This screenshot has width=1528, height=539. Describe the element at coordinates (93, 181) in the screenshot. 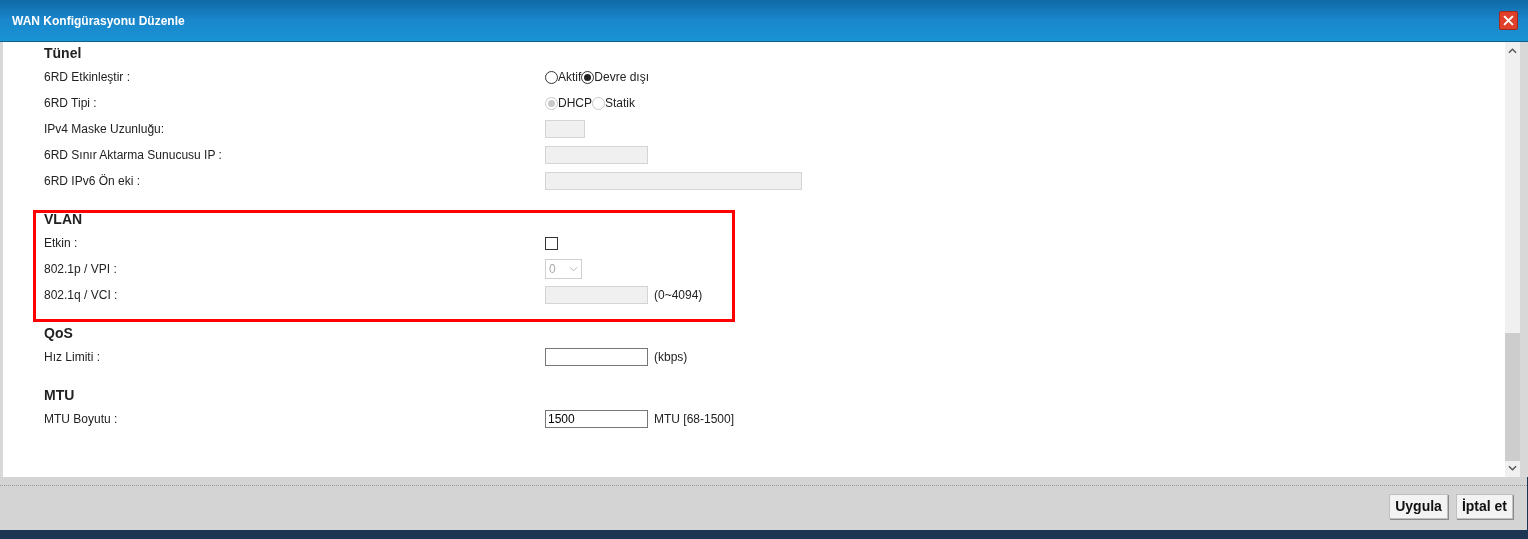

I see `field-label: 6RD IPv6 Ön eki :` at that location.